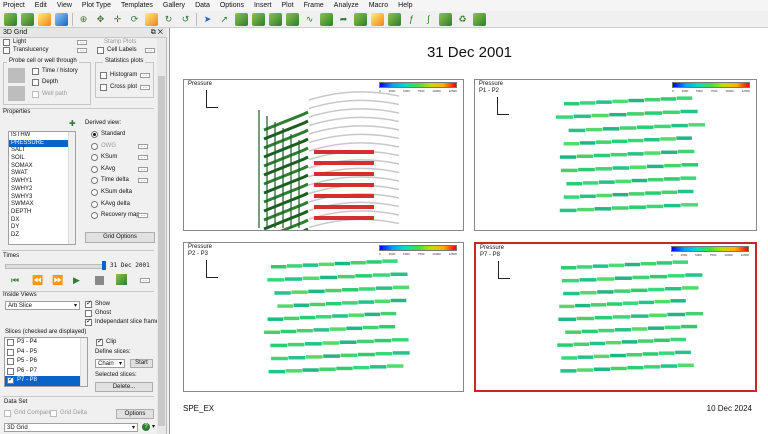 Image resolution: width=768 pixels, height=434 pixels. Describe the element at coordinates (323, 317) in the screenshot. I see `frame-view-3: Pressure P2 - P3 0 2500 5000 7500 10000 12500` at that location.